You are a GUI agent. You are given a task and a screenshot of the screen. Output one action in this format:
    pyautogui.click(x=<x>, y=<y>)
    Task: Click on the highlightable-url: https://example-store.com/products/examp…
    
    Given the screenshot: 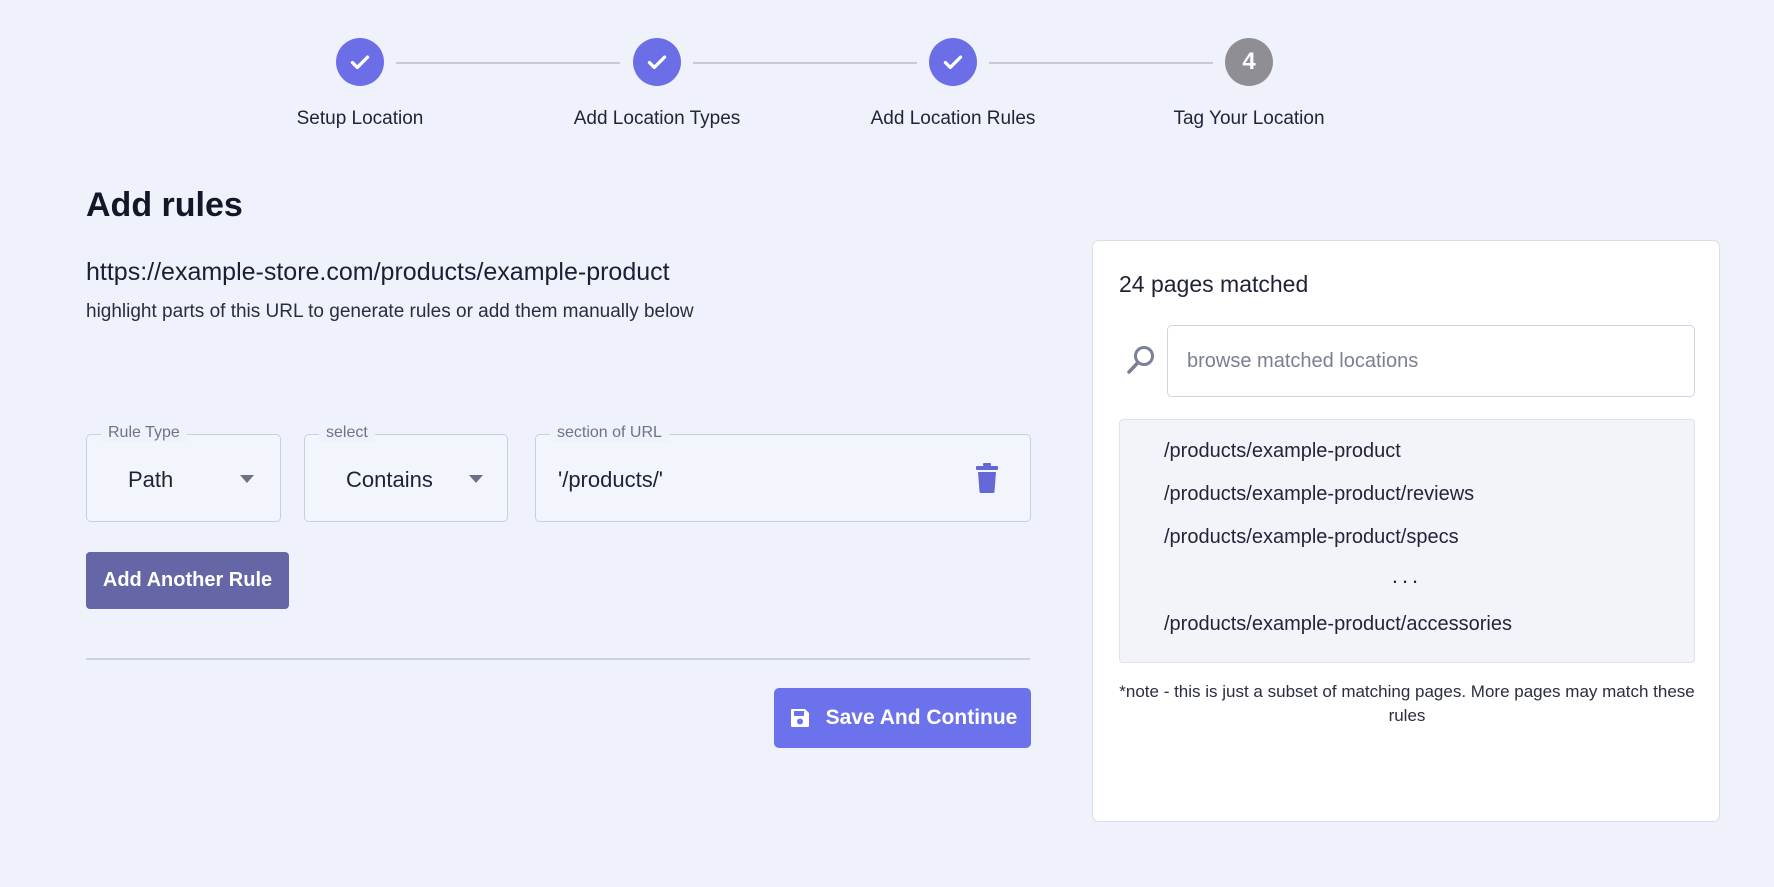 What is the action you would take?
    pyautogui.click(x=378, y=272)
    